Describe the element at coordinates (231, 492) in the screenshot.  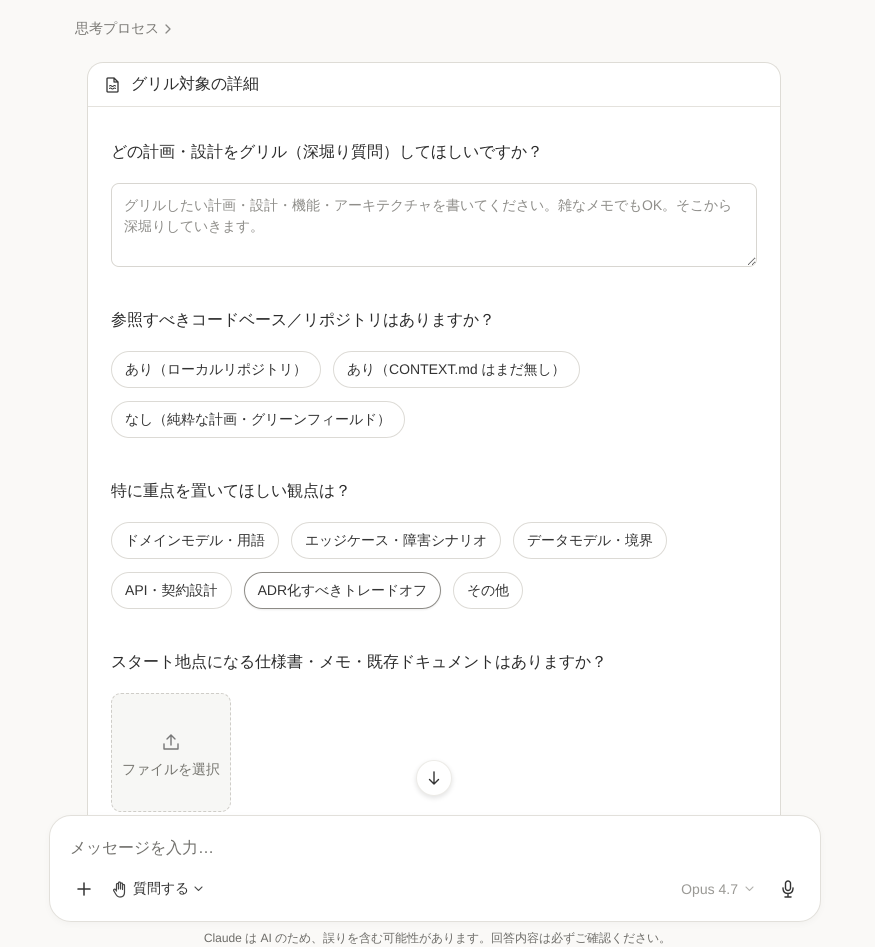
I see `question-text: 特に重点を置いてほしい観点は？` at that location.